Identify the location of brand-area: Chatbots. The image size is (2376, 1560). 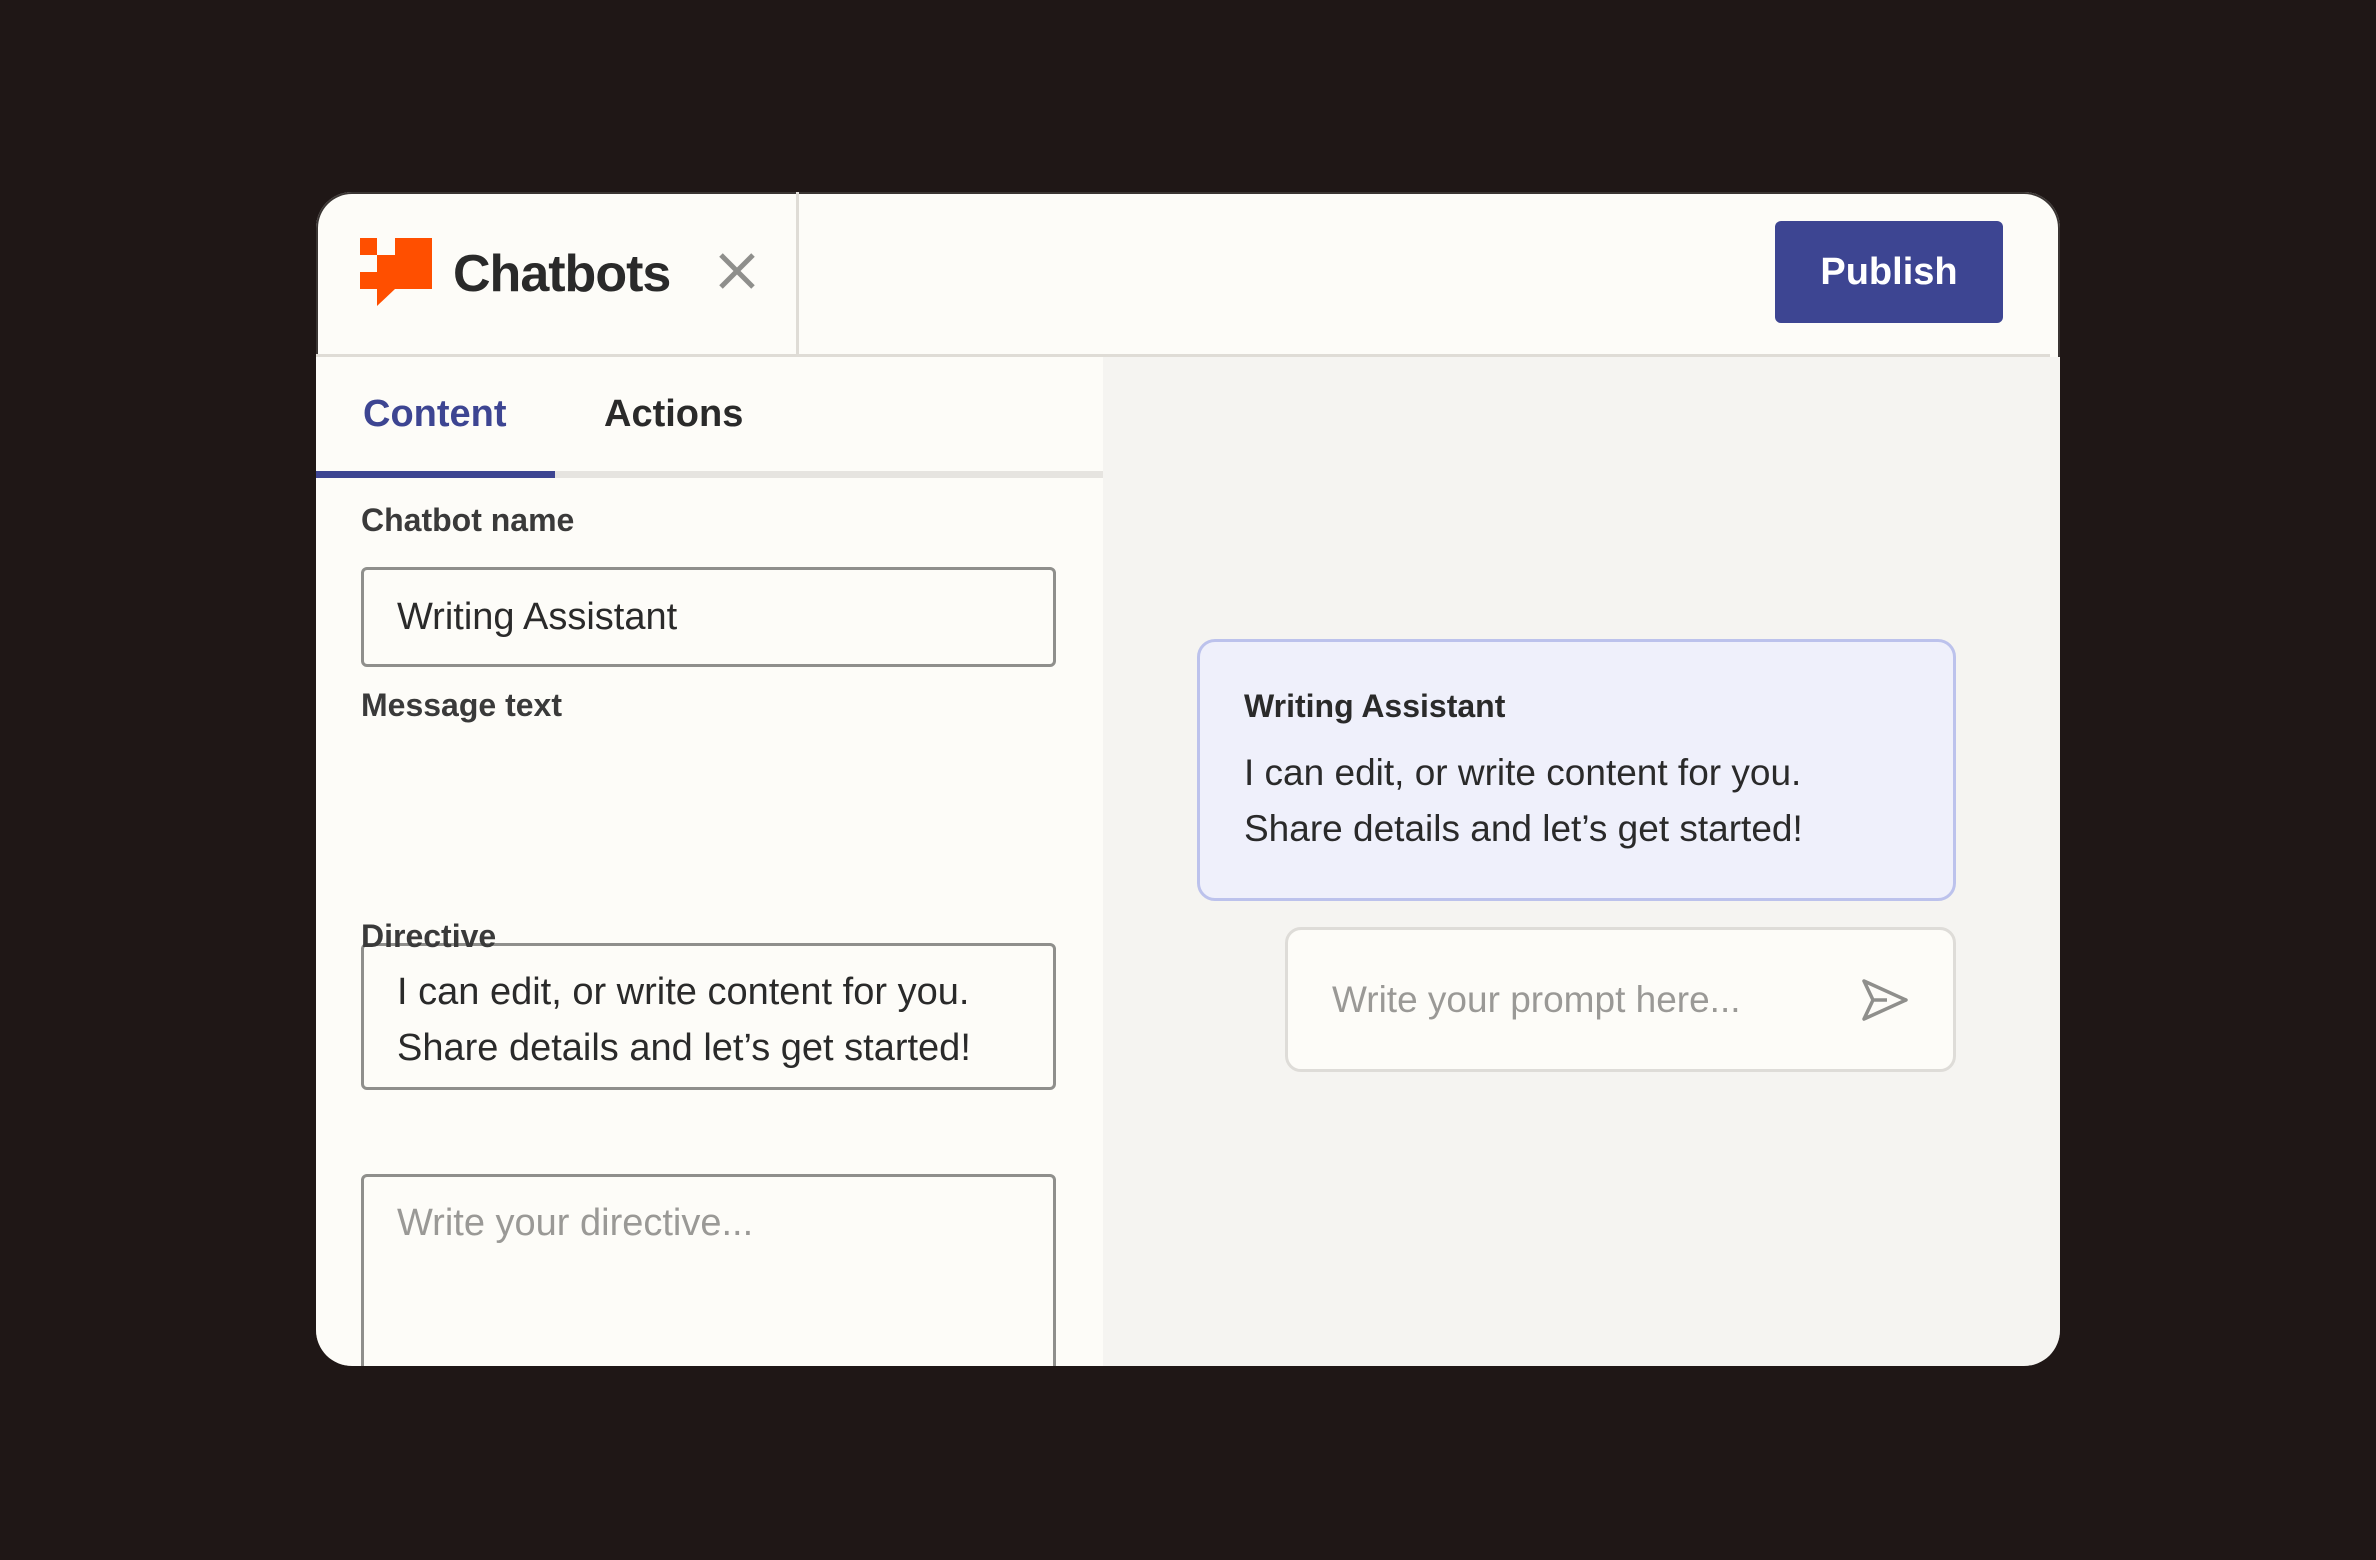
(557, 273).